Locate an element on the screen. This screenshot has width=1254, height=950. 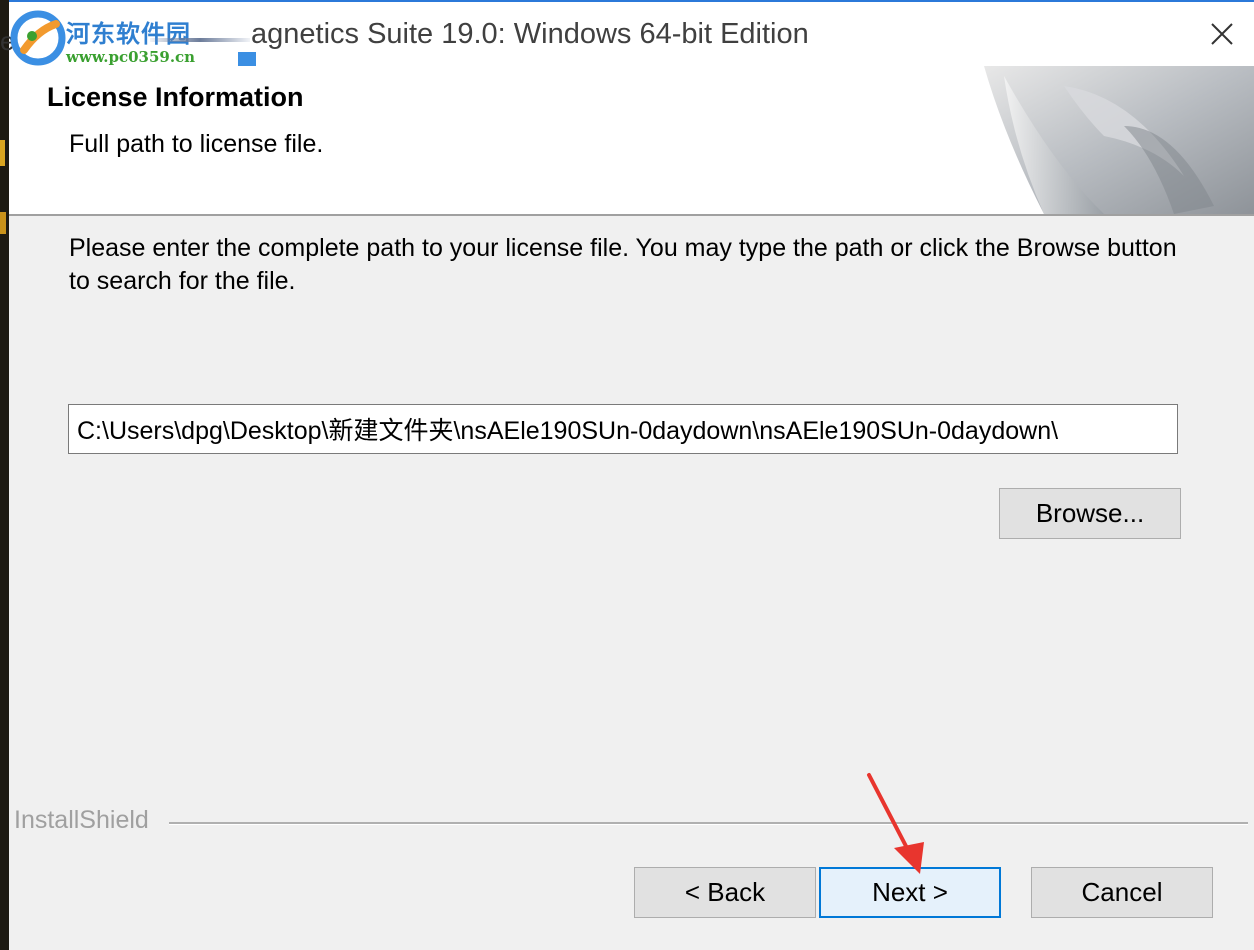
page-subtitle: Full path to license file. is located at coordinates (196, 144).